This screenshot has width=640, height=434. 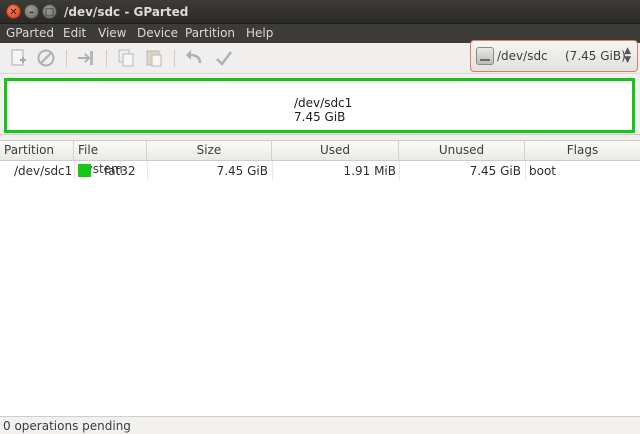 What do you see at coordinates (543, 171) in the screenshot?
I see `cell-flags: boot` at bounding box center [543, 171].